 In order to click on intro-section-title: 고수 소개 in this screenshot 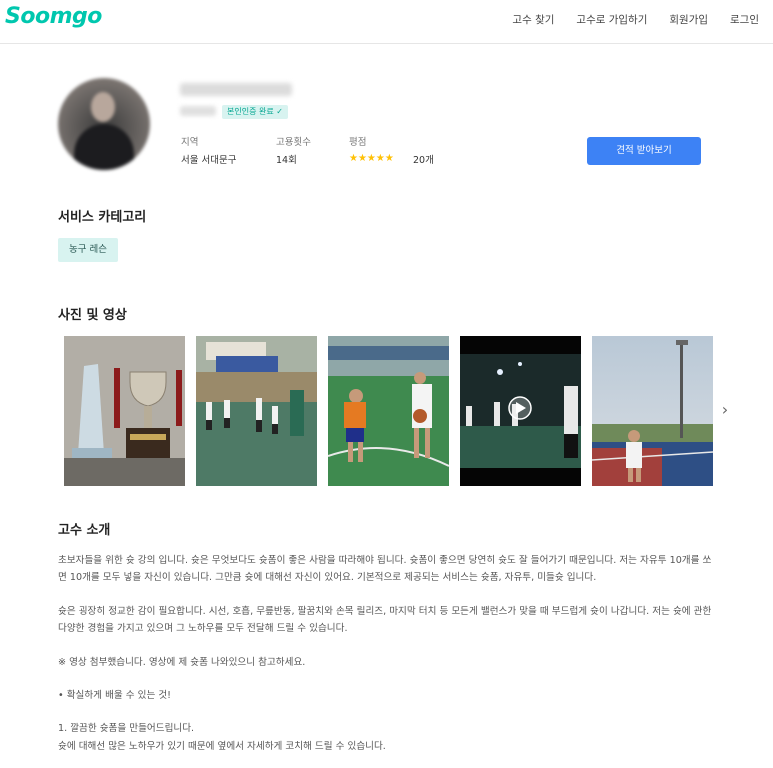, I will do `click(84, 530)`.